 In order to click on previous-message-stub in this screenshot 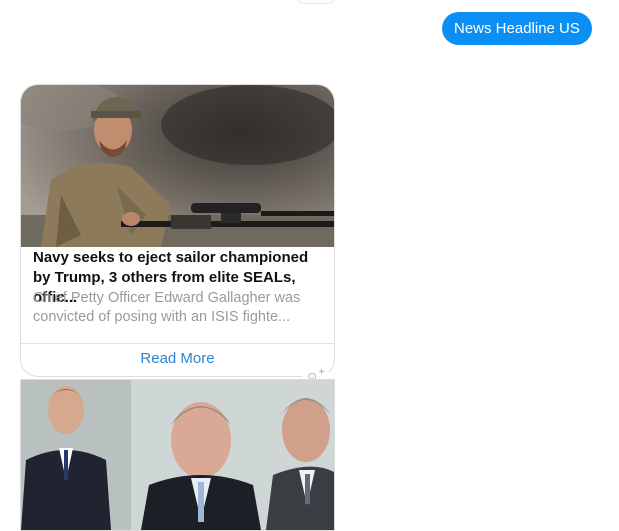, I will do `click(316, 2)`.